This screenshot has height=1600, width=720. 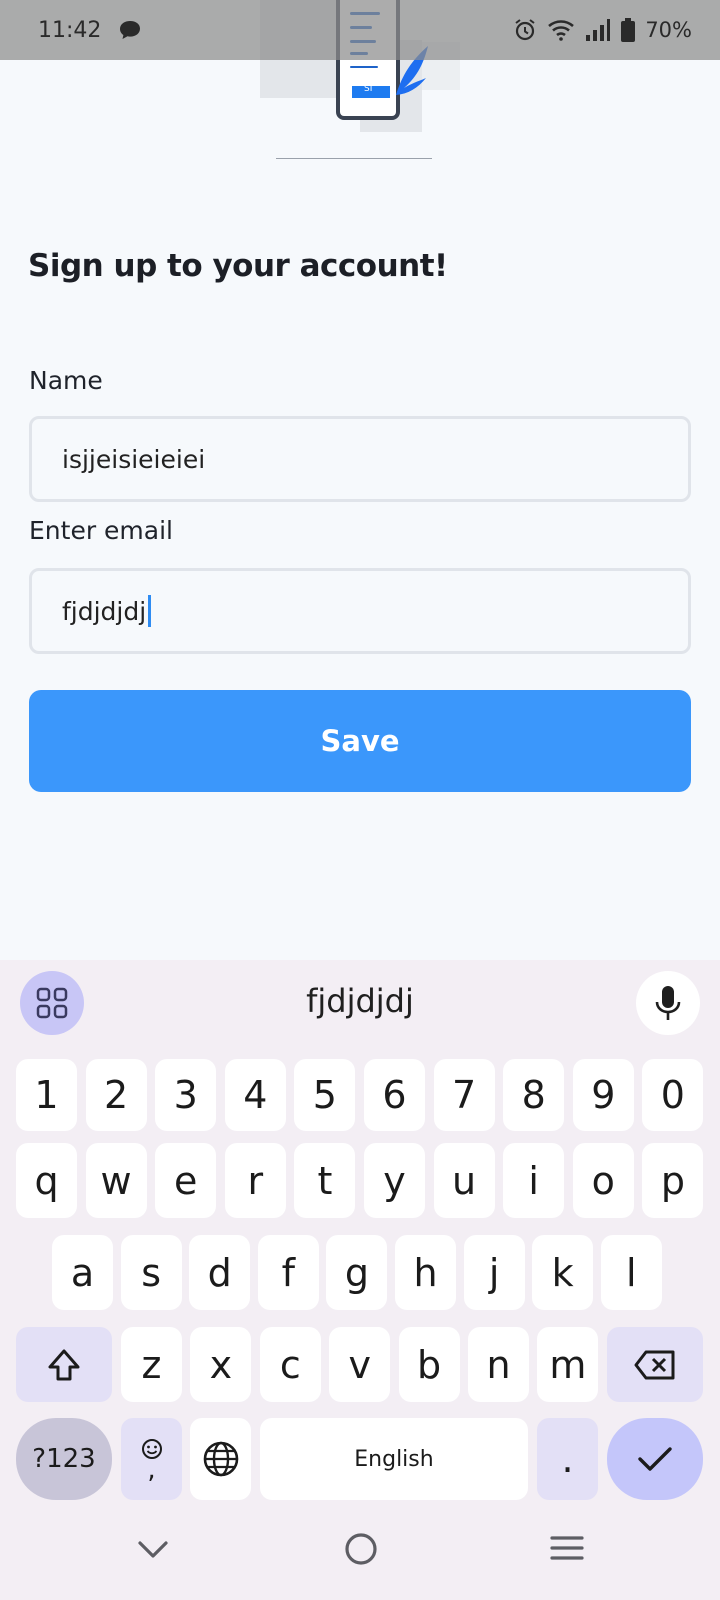 I want to click on status-time: 11:42, so click(x=70, y=30).